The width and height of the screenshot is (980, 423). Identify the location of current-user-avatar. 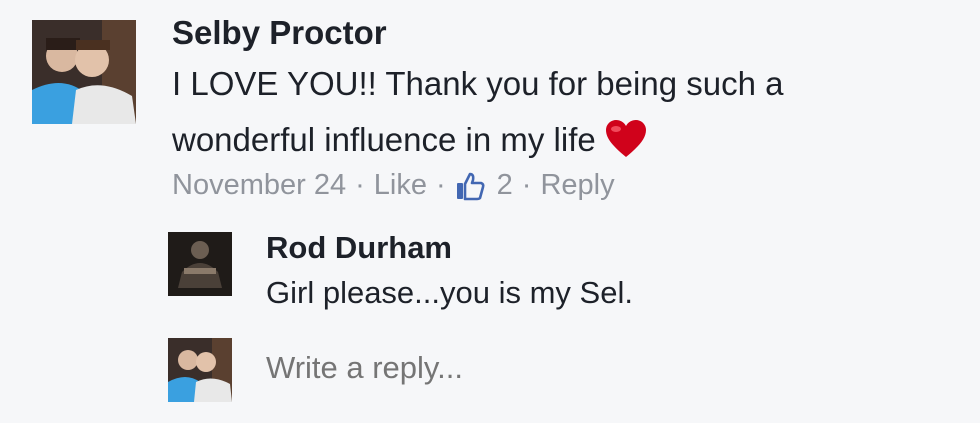
(200, 370).